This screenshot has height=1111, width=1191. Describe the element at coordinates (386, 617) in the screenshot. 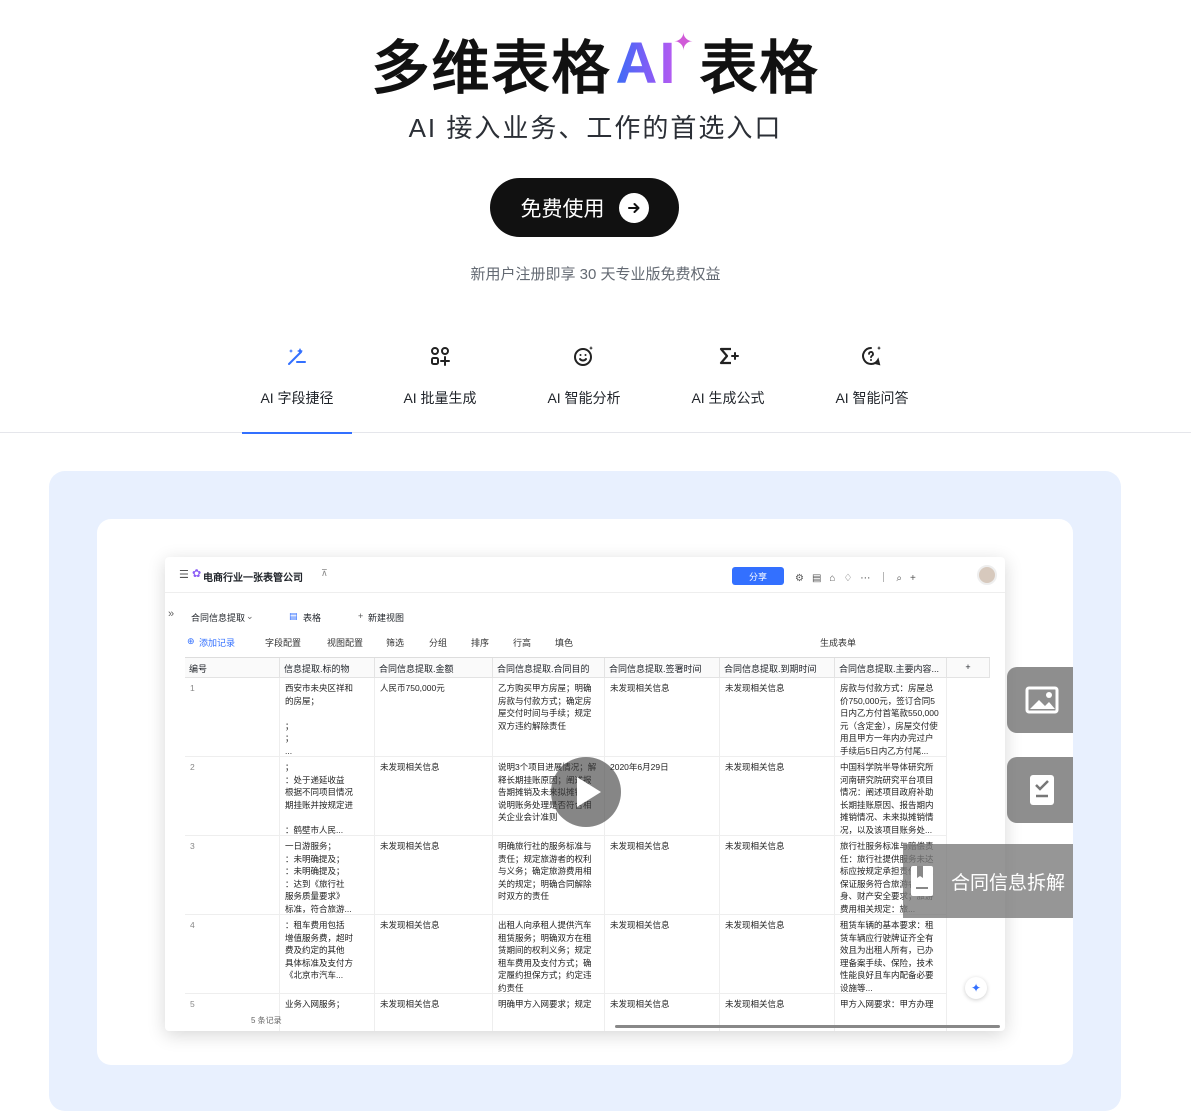

I see `new-view-button: 新建视图` at that location.